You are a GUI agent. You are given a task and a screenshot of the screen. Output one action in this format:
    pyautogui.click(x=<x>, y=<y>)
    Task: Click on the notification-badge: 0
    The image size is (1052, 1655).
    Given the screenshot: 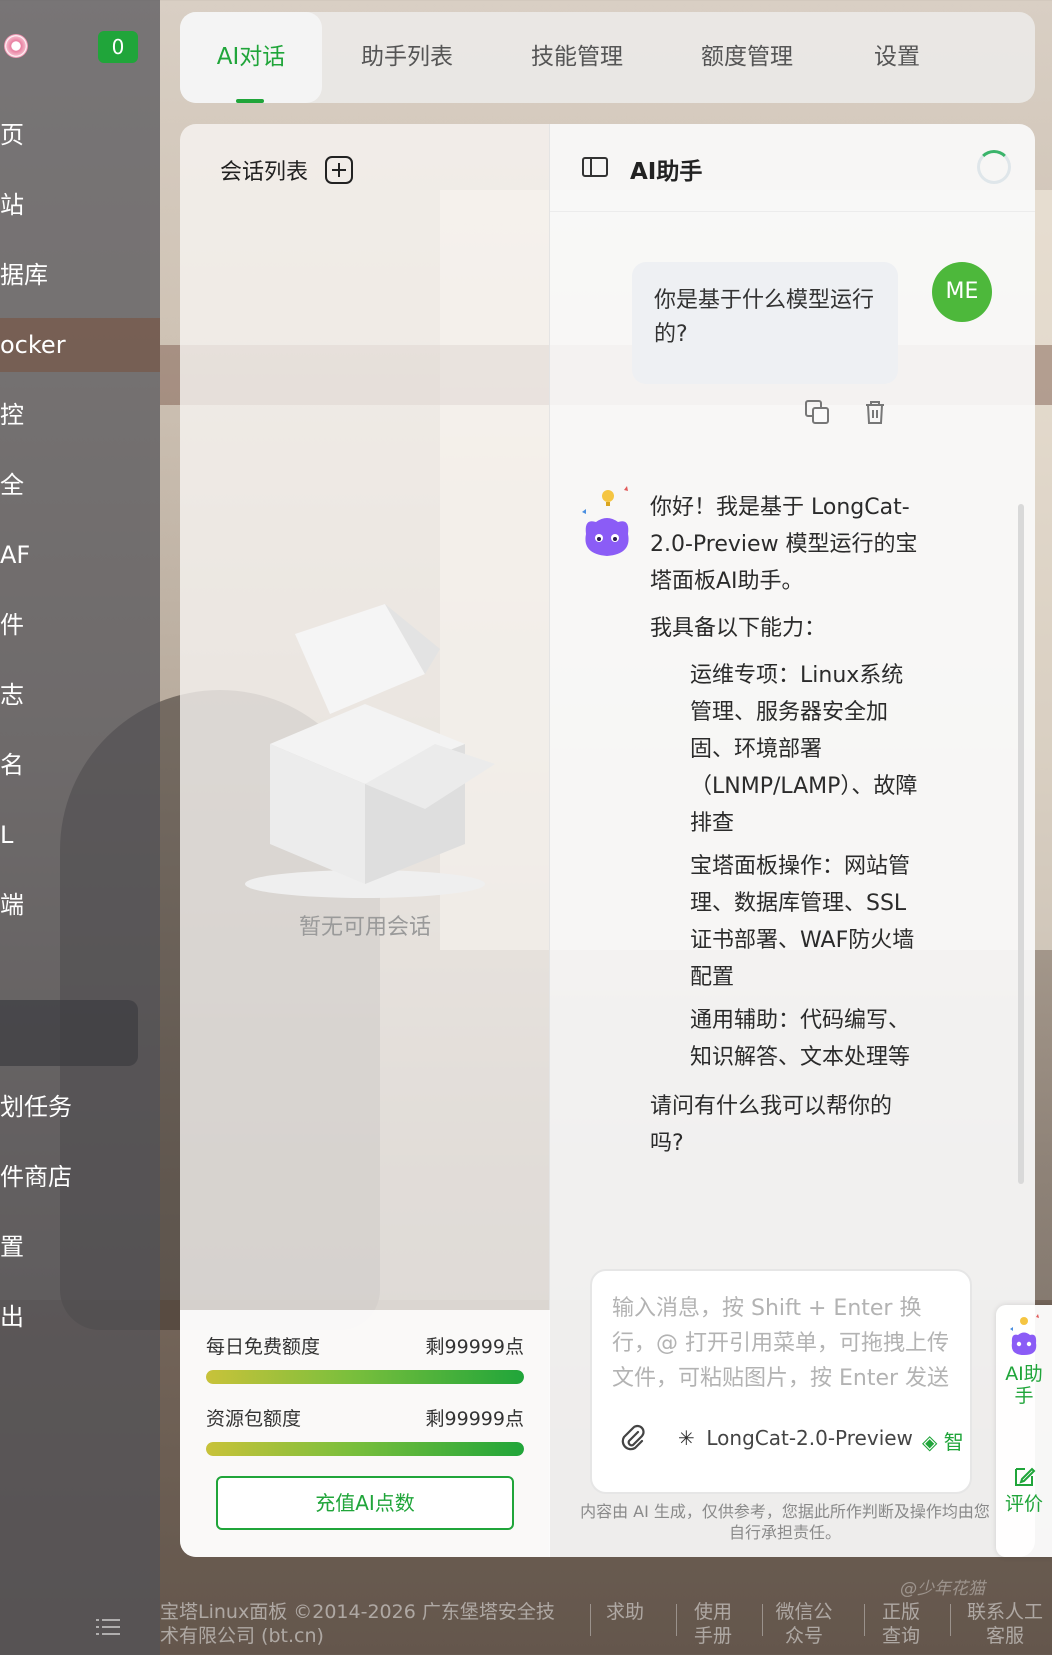 What is the action you would take?
    pyautogui.click(x=118, y=47)
    